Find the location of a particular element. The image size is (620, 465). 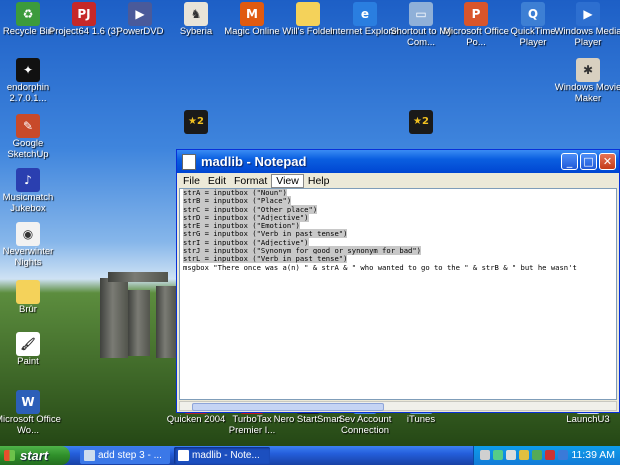

desktop-icon: ▶ Windows Media Player is located at coordinates (586, 25).